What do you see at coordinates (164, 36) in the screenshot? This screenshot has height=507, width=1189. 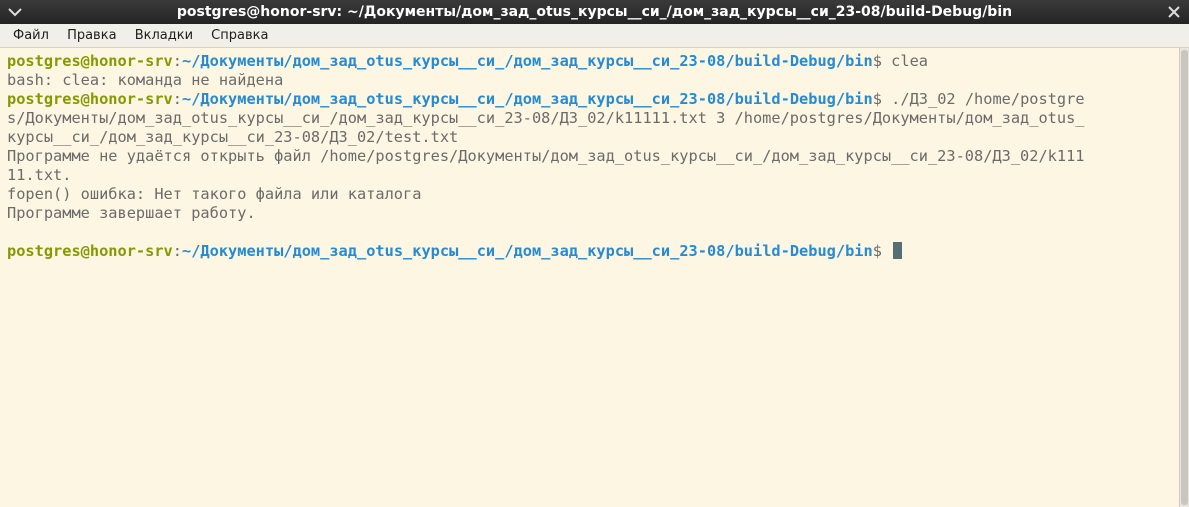 I see `menu-tabs: Вкладки` at bounding box center [164, 36].